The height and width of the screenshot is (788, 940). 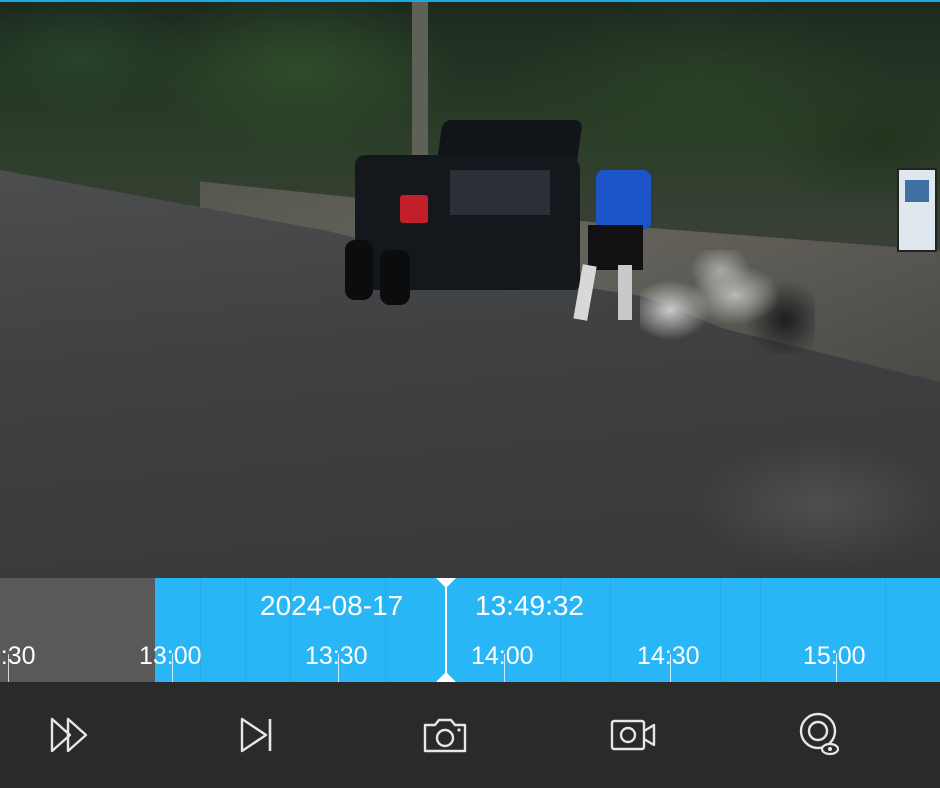 I want to click on fast-forward-icon, so click(x=69, y=735).